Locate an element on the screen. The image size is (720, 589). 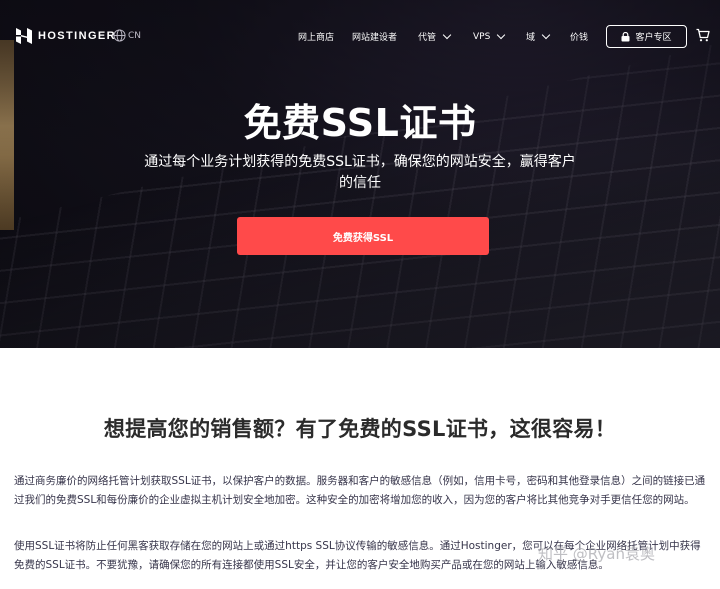
page-title: 免费SSL证书 is located at coordinates (360, 123).